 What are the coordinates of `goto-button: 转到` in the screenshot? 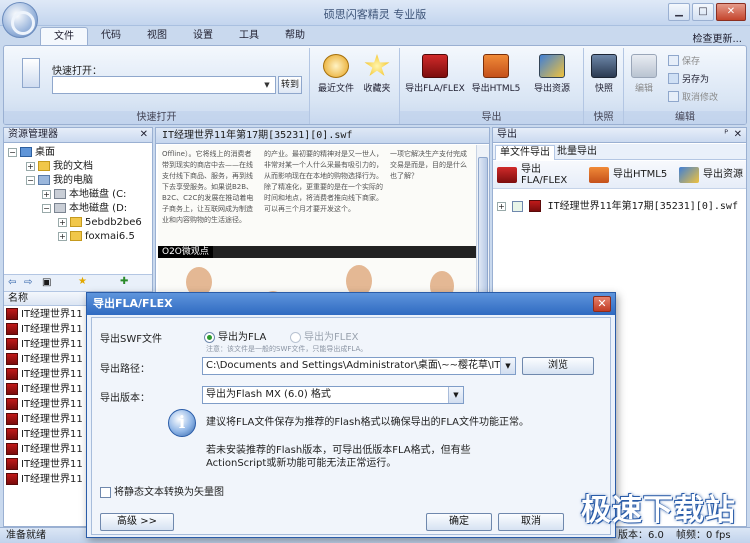 It's located at (290, 85).